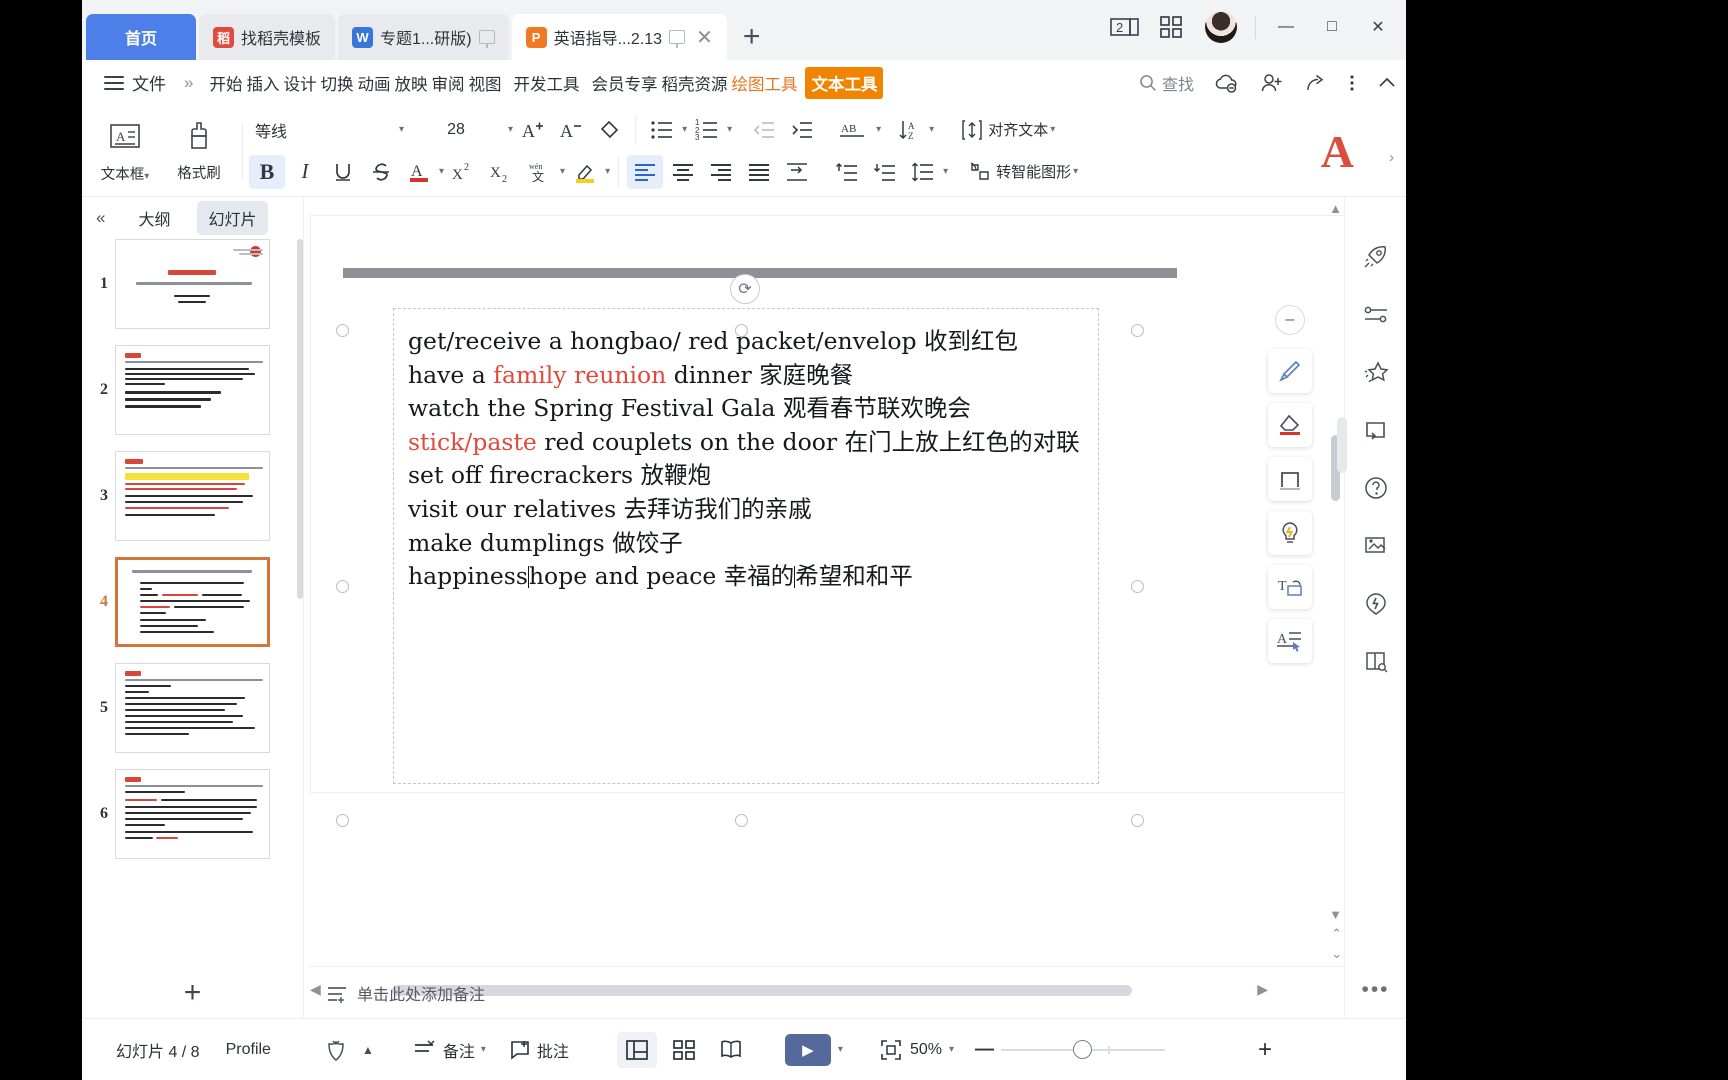 This screenshot has width=1728, height=1080. What do you see at coordinates (1033, 171) in the screenshot?
I see `smartart-label: 转智能图形` at bounding box center [1033, 171].